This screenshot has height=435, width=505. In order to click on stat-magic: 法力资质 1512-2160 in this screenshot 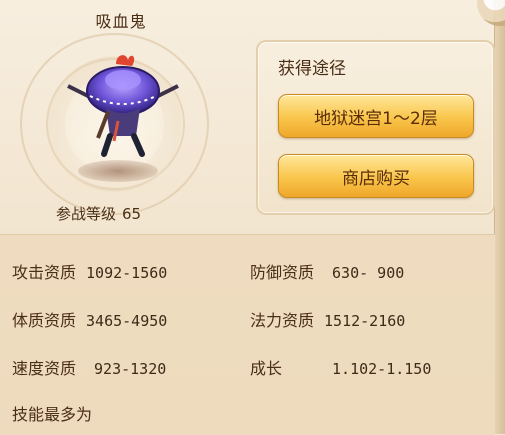, I will do `click(327, 319)`.